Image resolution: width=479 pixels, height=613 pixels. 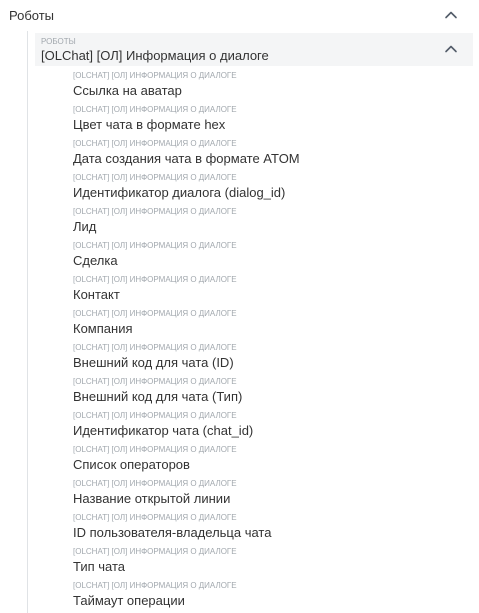 What do you see at coordinates (27, 322) in the screenshot?
I see `tree-guide-line` at bounding box center [27, 322].